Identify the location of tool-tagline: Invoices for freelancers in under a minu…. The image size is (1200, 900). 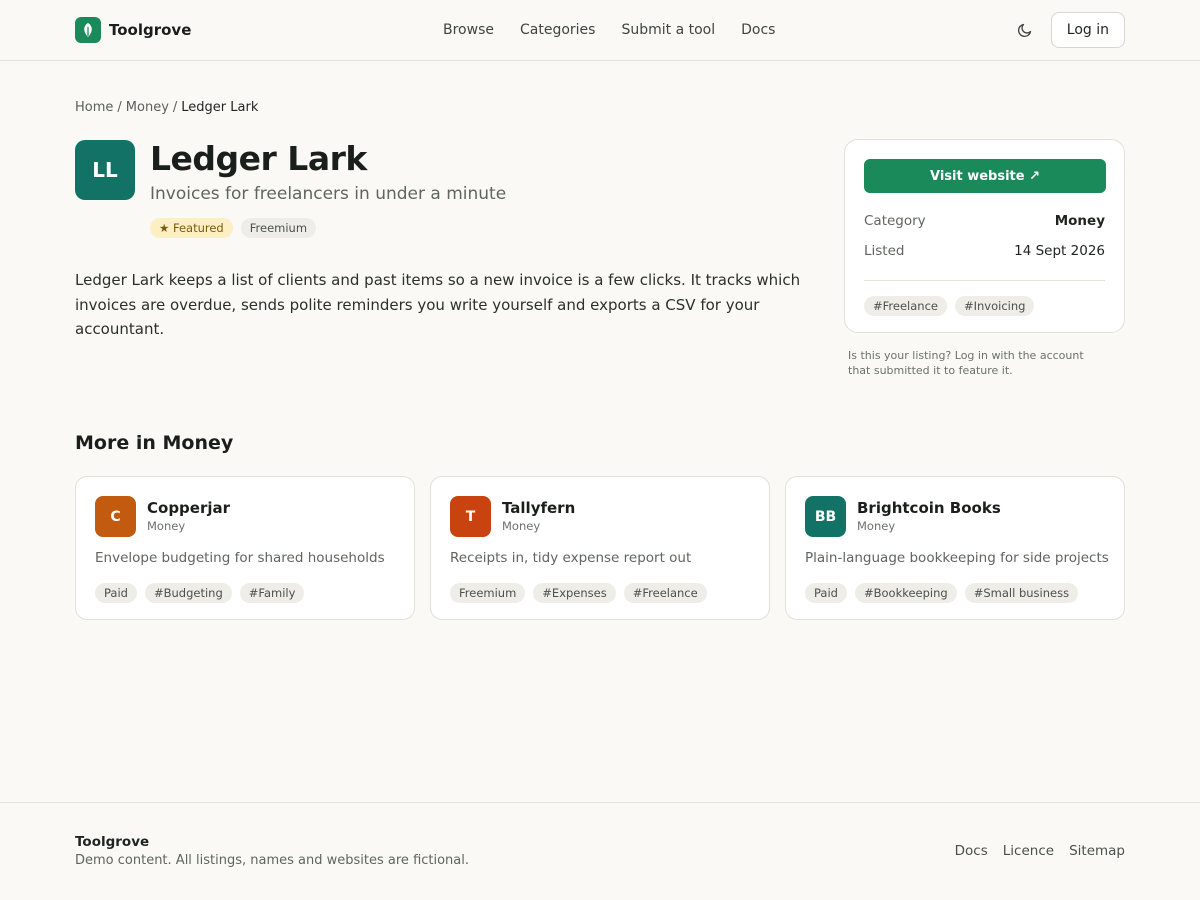
(328, 194).